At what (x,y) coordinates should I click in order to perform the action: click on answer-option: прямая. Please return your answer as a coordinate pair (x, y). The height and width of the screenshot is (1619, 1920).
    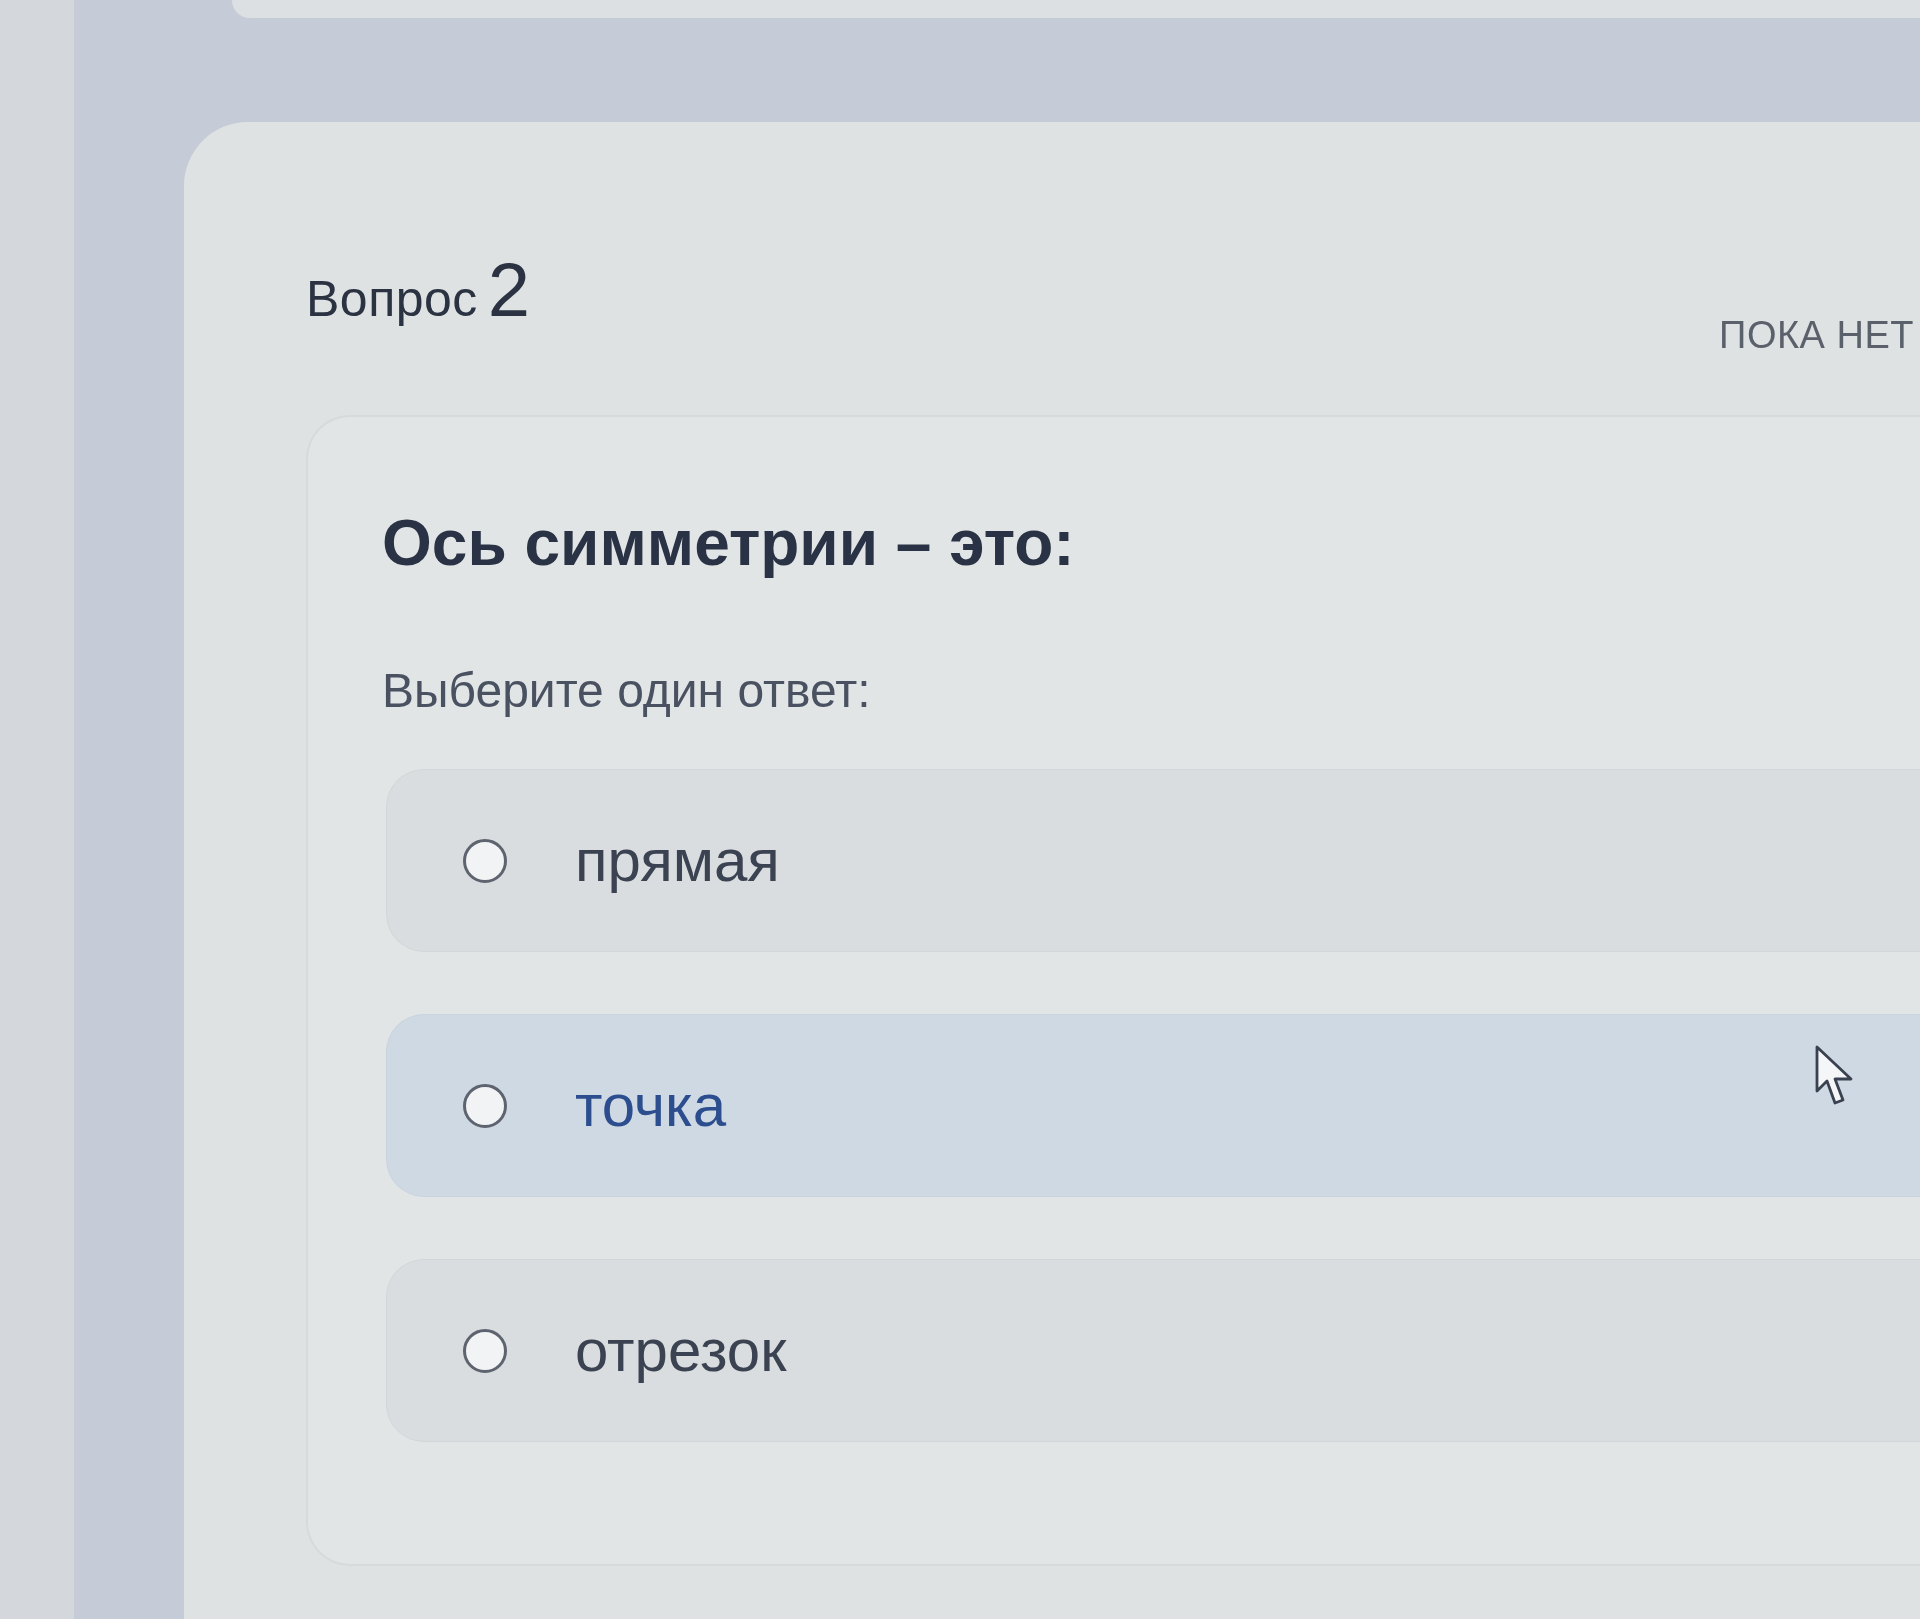
    Looking at the image, I should click on (1153, 861).